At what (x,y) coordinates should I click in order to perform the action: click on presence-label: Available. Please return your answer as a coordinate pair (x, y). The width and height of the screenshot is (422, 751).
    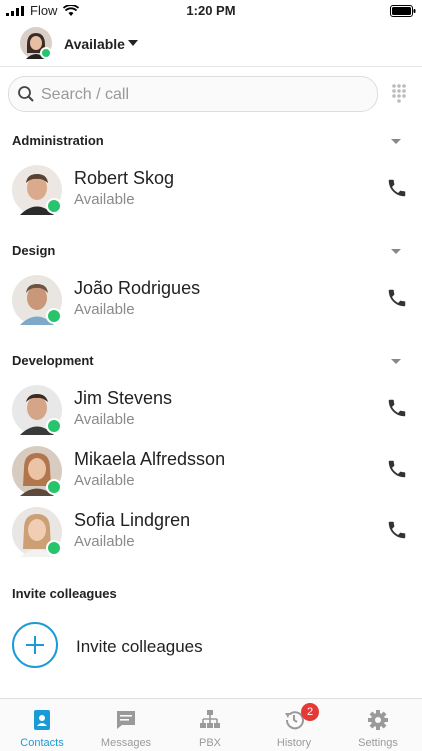
    Looking at the image, I should click on (94, 44).